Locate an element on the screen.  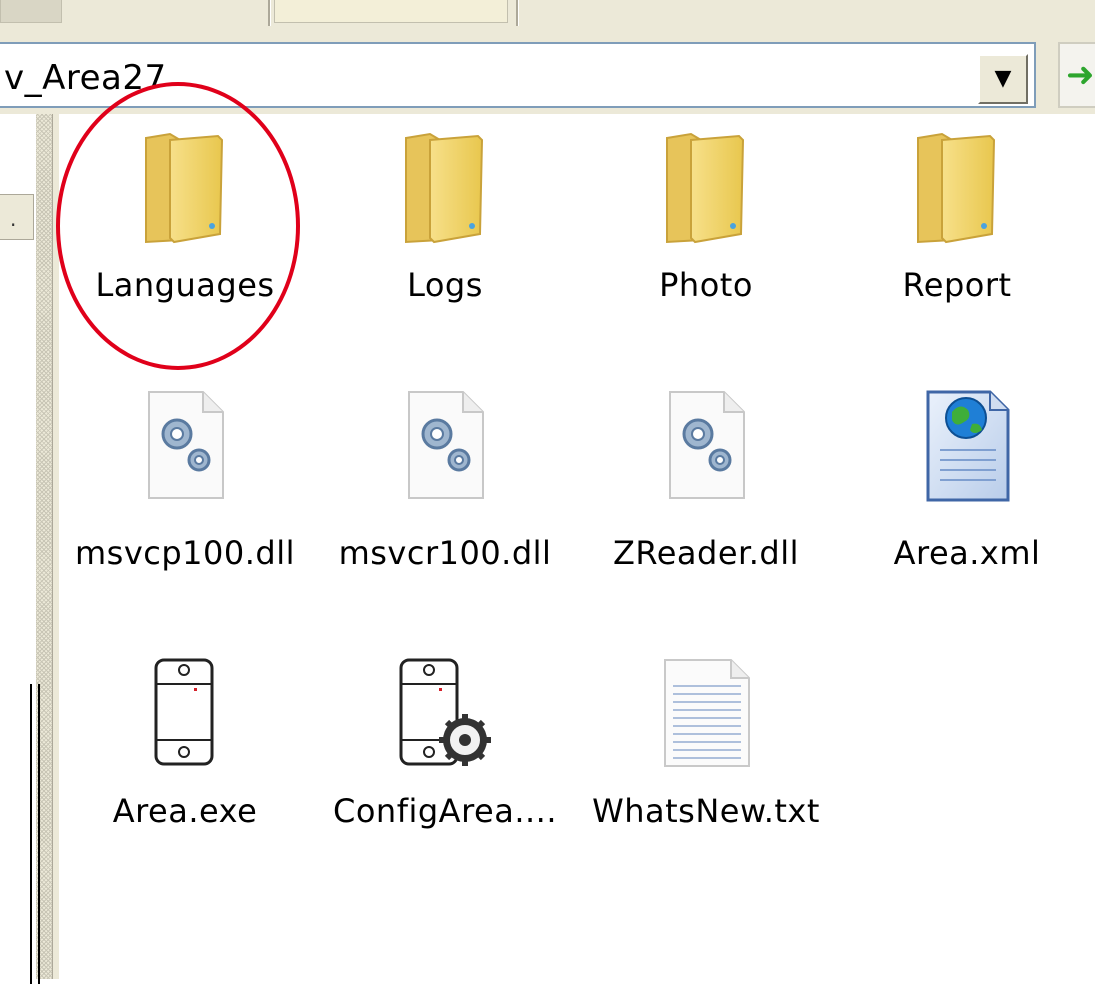
file-item-msvcr100: msvcr100.dll is located at coordinates (445, 483).